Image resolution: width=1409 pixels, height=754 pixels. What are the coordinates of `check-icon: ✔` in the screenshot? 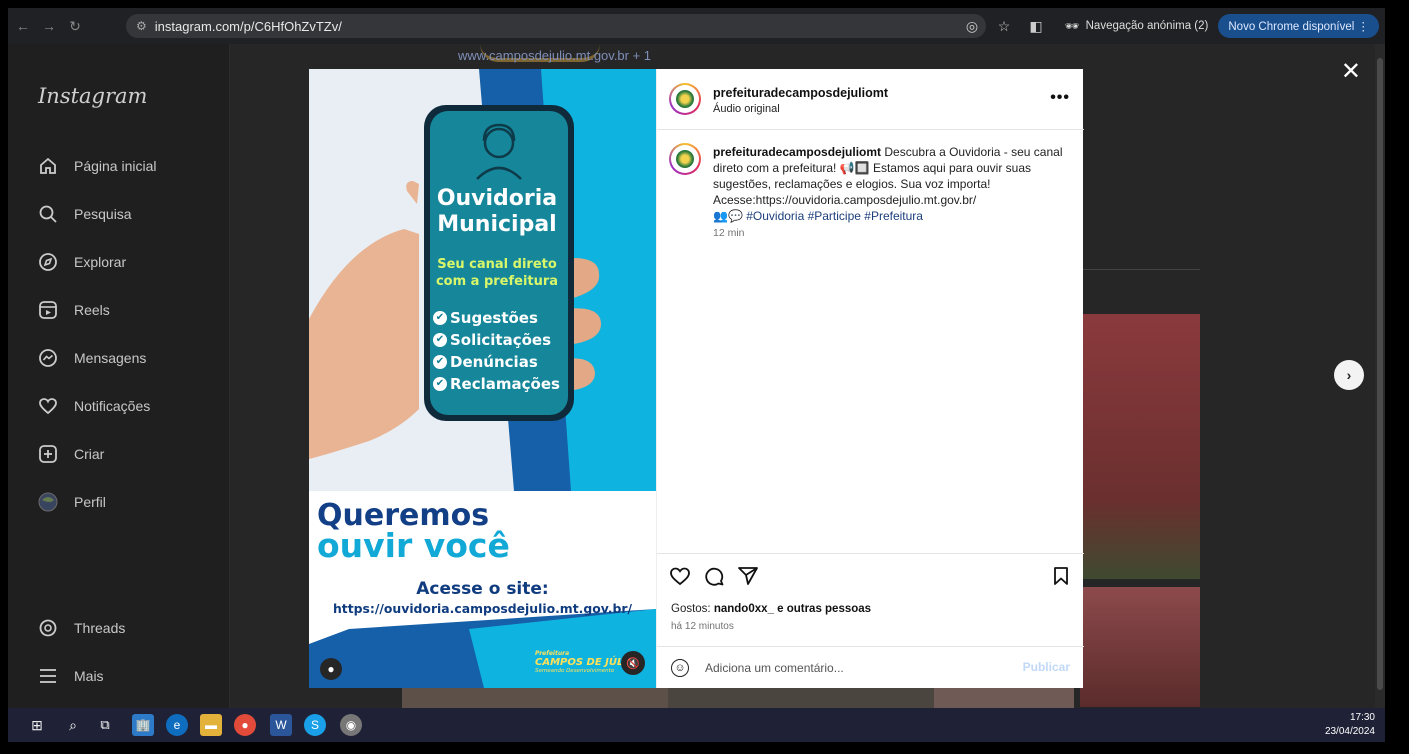 It's located at (440, 384).